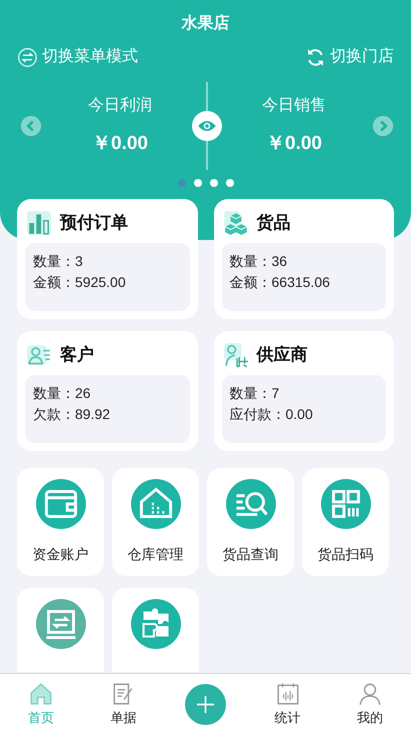 The width and height of the screenshot is (411, 734). I want to click on nav-tab: 统计, so click(287, 704).